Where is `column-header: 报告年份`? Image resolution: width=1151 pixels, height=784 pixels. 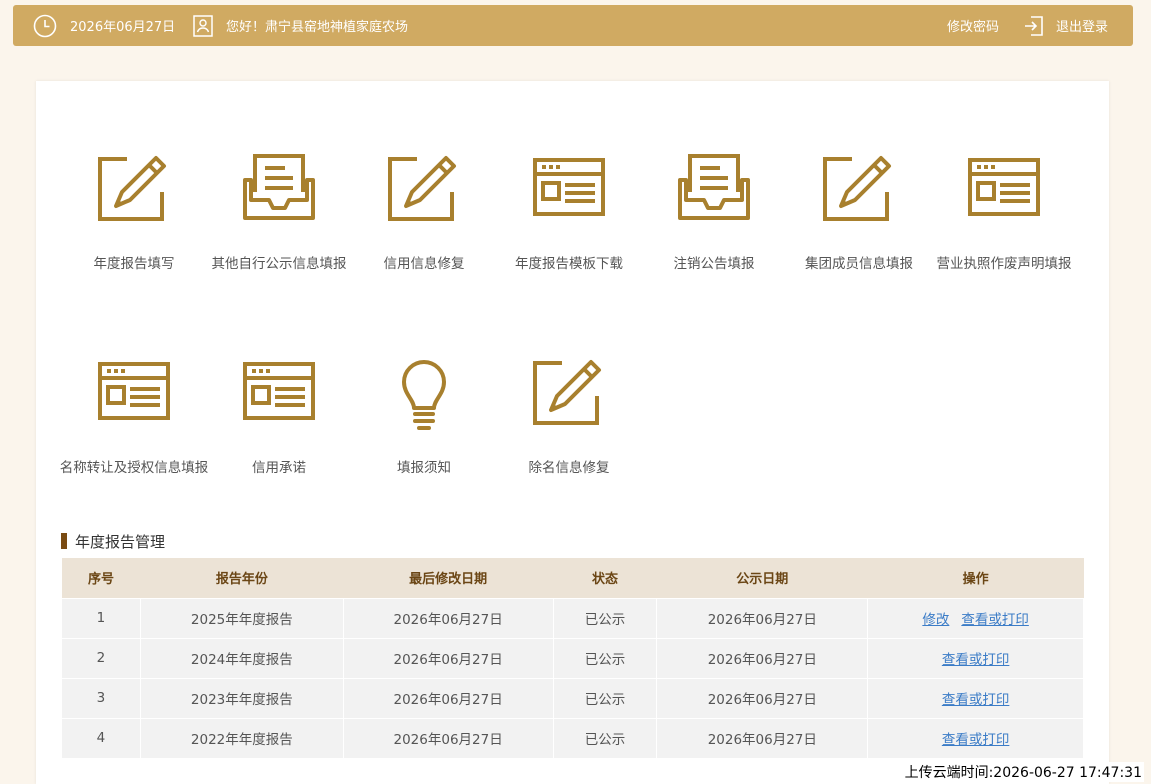
column-header: 报告年份 is located at coordinates (242, 578).